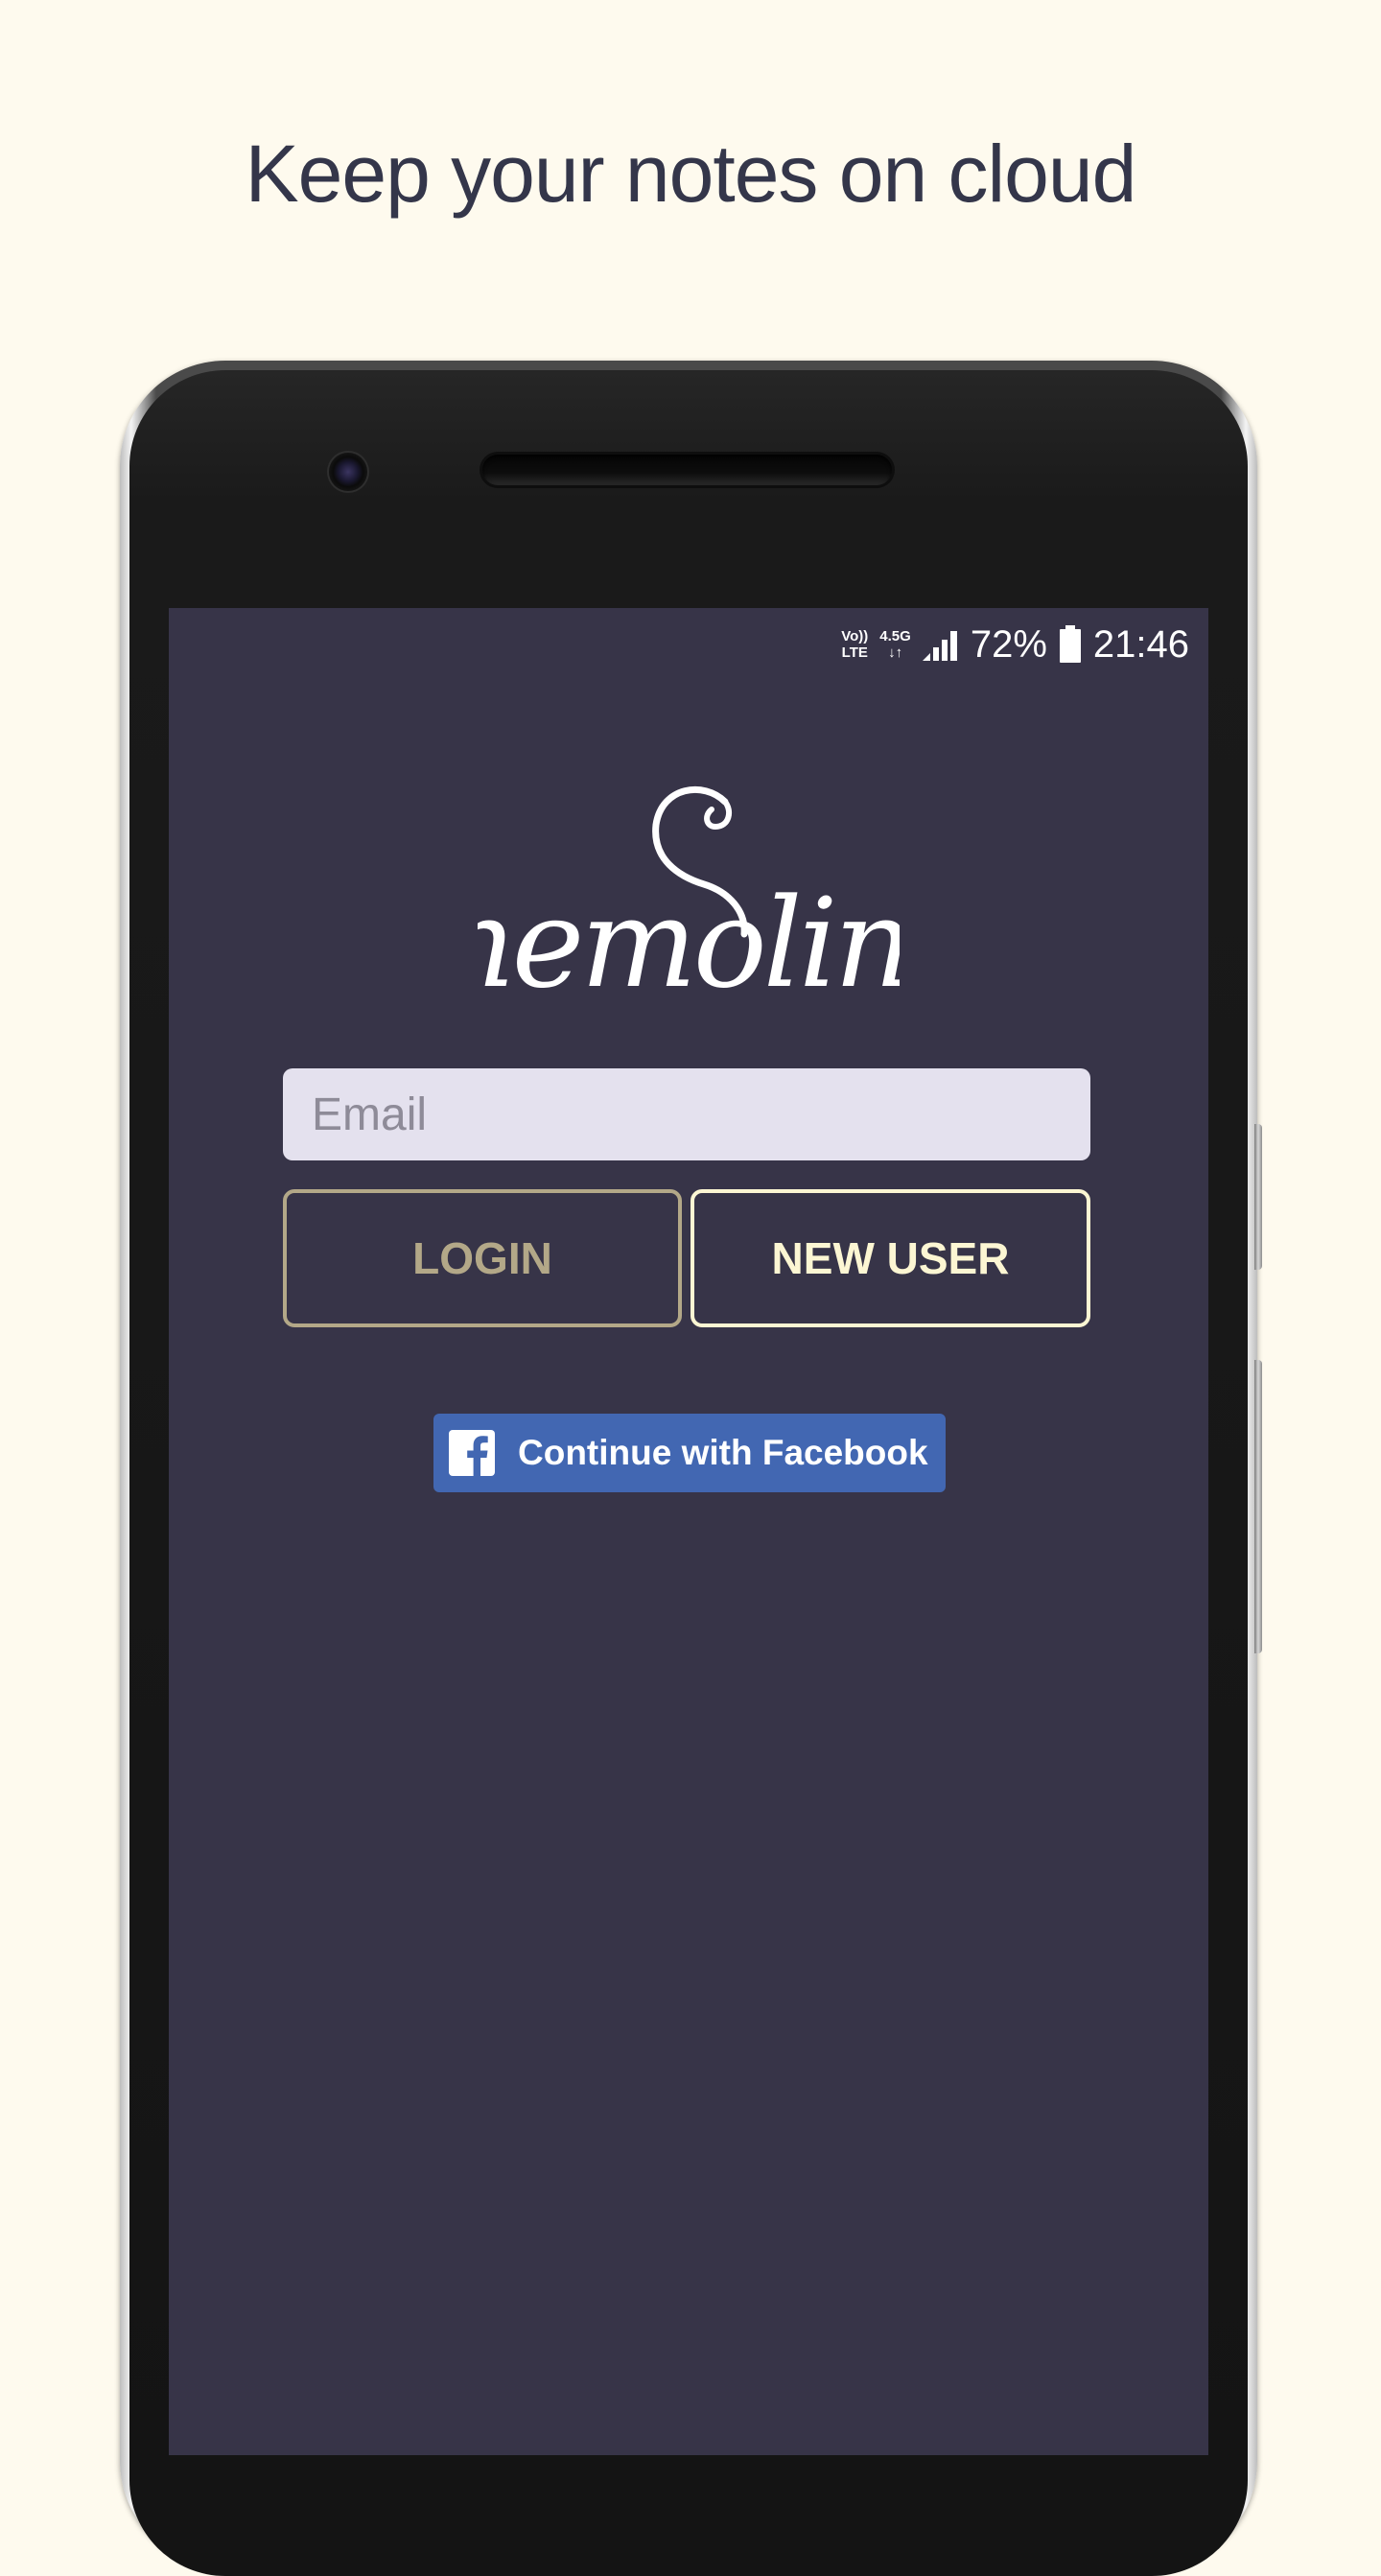 The image size is (1381, 2576). What do you see at coordinates (689, 944) in the screenshot?
I see `logo-wordmark: memoline` at bounding box center [689, 944].